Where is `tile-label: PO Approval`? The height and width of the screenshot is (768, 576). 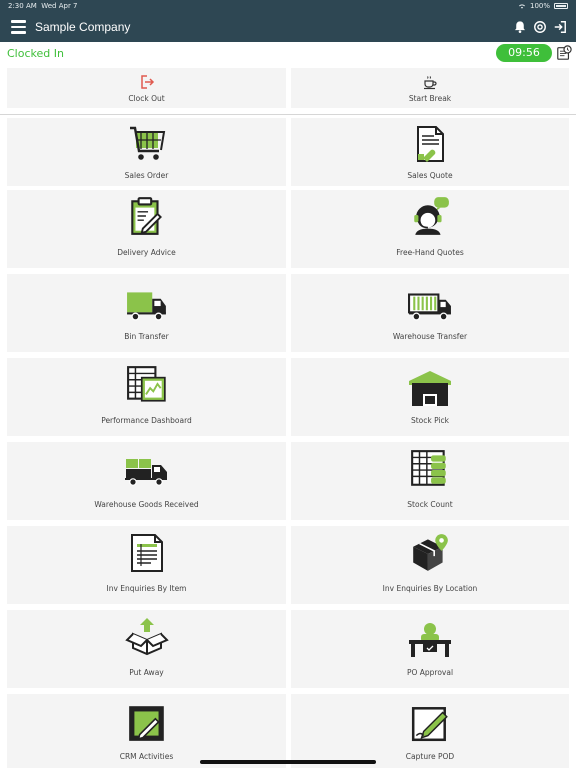
tile-label: PO Approval is located at coordinates (430, 672).